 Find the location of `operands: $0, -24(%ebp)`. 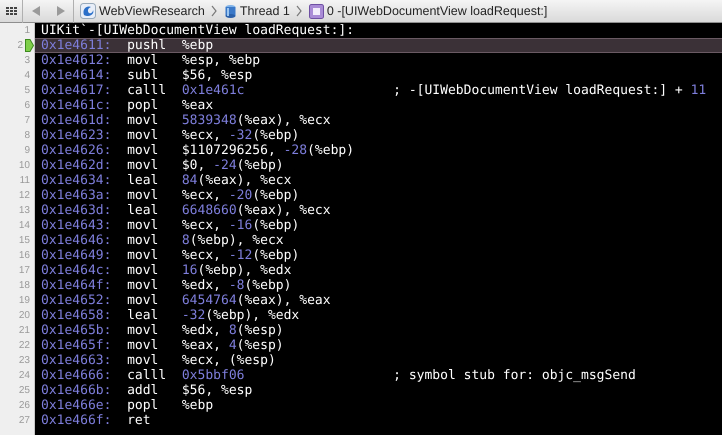

operands: $0, -24(%ebp) is located at coordinates (233, 165).